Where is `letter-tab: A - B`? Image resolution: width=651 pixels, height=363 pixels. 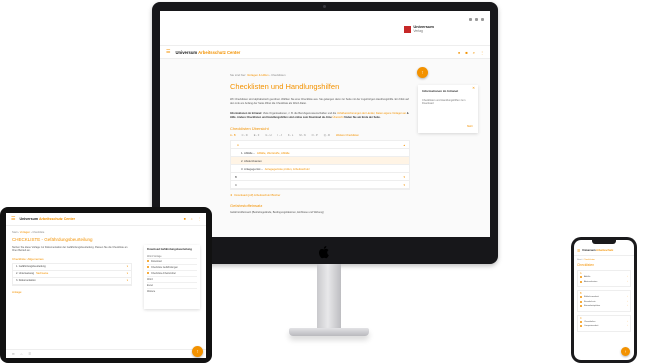 letter-tab: A - B is located at coordinates (233, 135).